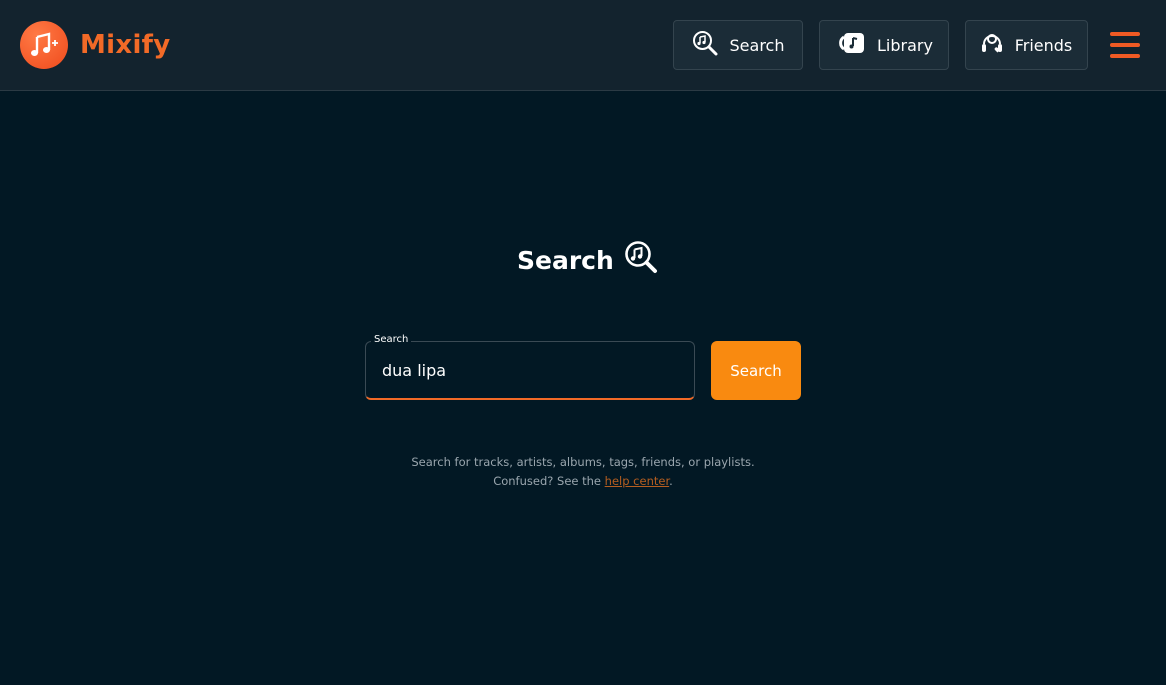 The height and width of the screenshot is (685, 1166). Describe the element at coordinates (44, 45) in the screenshot. I see `music-note-icon` at that location.